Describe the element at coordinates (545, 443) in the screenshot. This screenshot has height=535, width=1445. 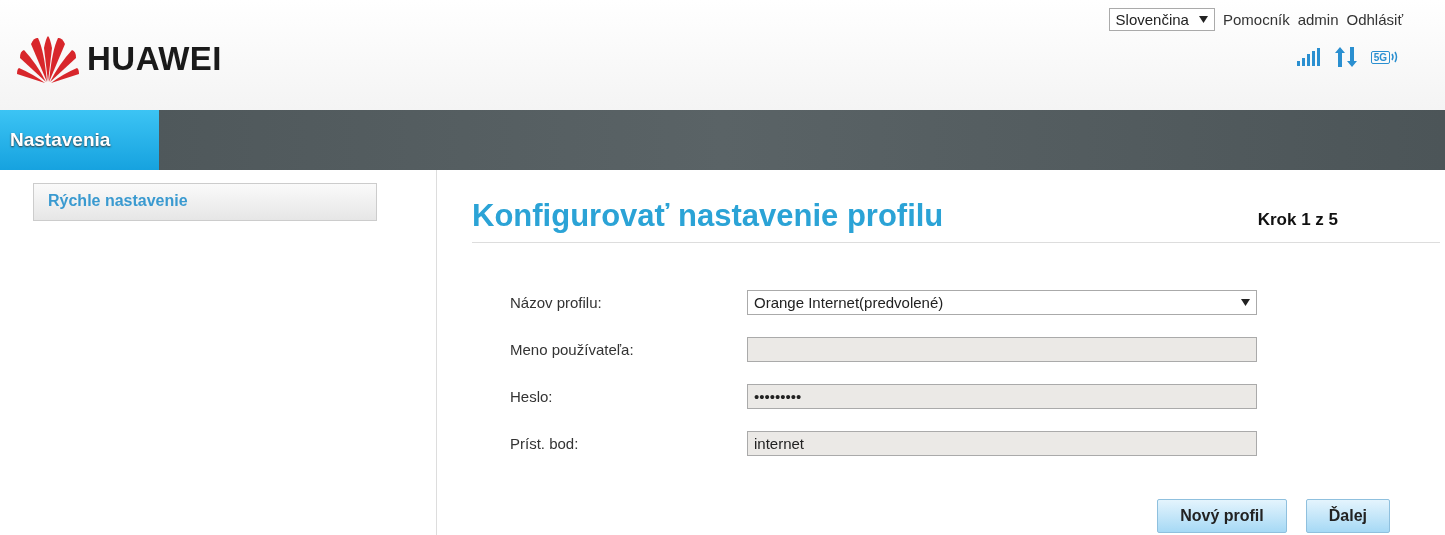
I see `field-label: Príst. bod:` at that location.